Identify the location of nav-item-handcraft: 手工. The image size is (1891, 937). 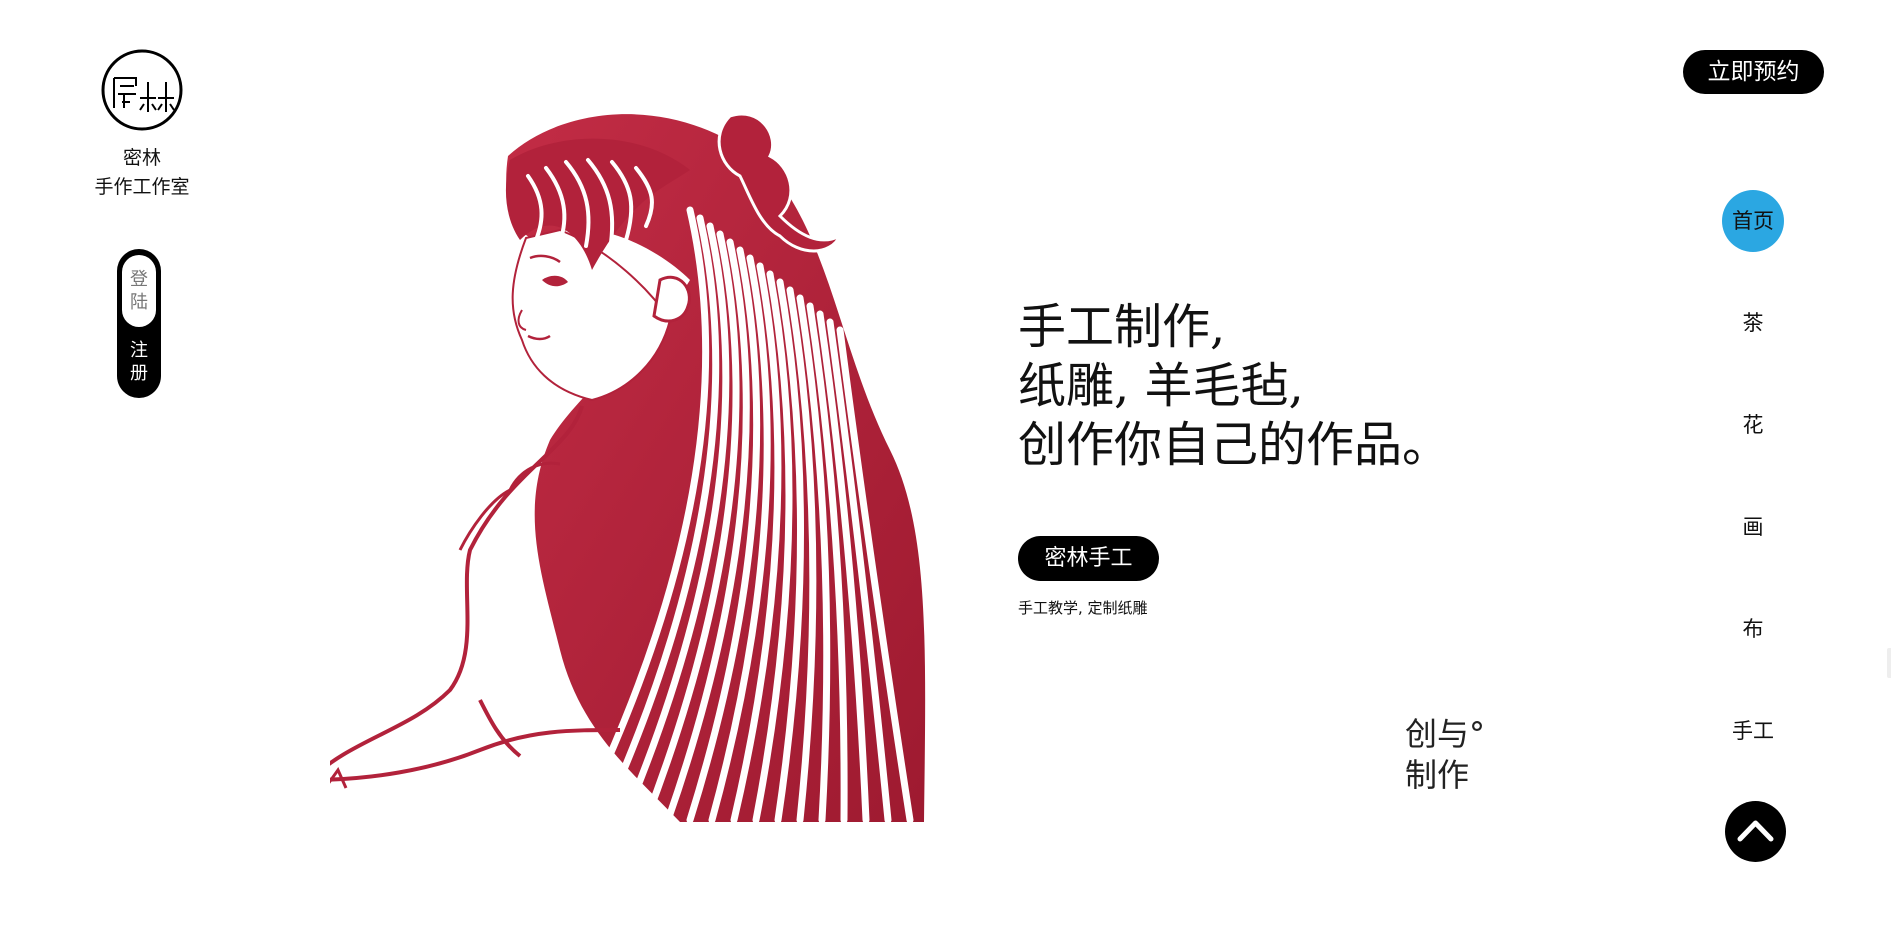
(1753, 731).